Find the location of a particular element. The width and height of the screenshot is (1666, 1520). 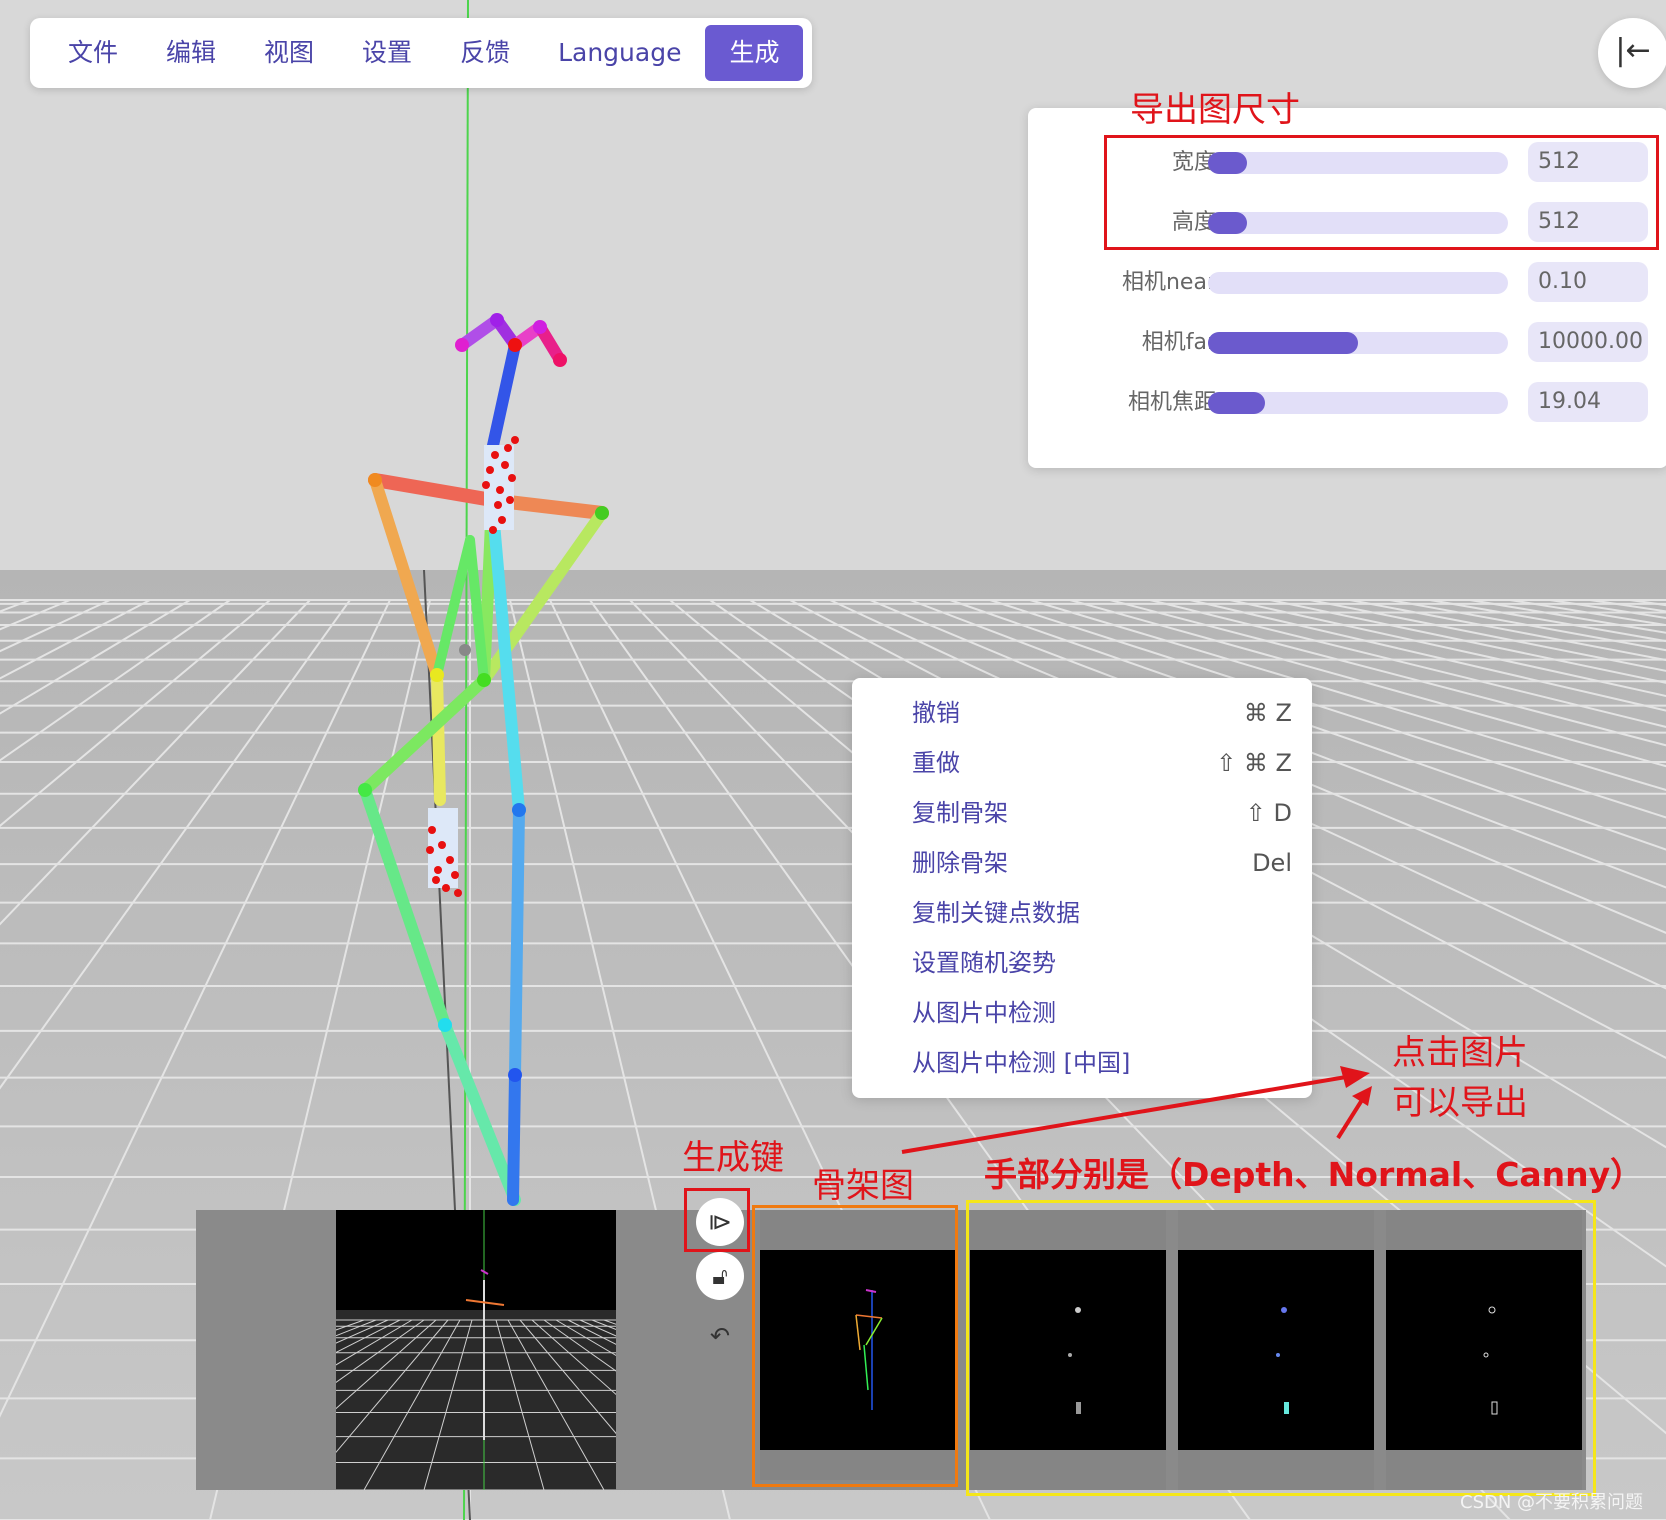

menu-item-2: 视图 is located at coordinates (289, 53).